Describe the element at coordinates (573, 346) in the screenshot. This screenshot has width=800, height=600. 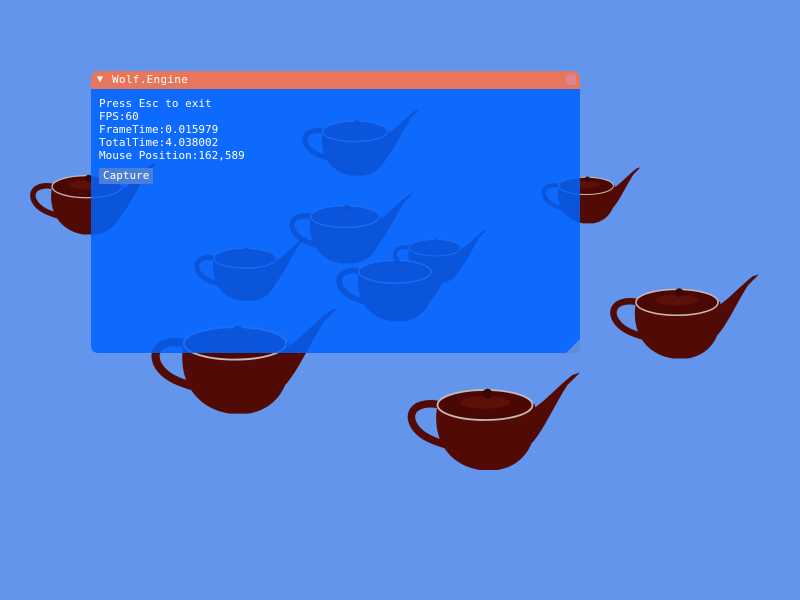
I see `resize-grip-icon` at that location.